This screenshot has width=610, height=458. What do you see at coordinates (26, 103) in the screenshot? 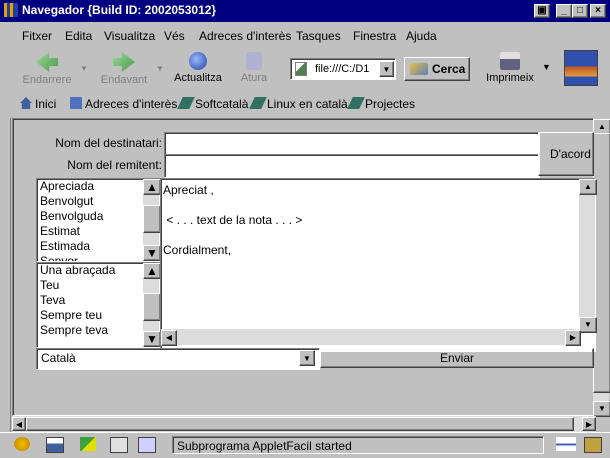
I see `home-icon` at bounding box center [26, 103].